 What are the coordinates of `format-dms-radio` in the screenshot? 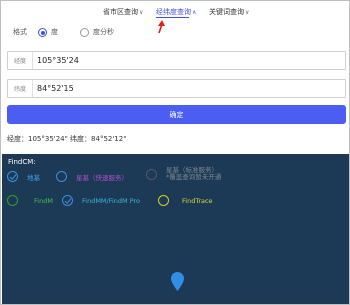 It's located at (84, 32).